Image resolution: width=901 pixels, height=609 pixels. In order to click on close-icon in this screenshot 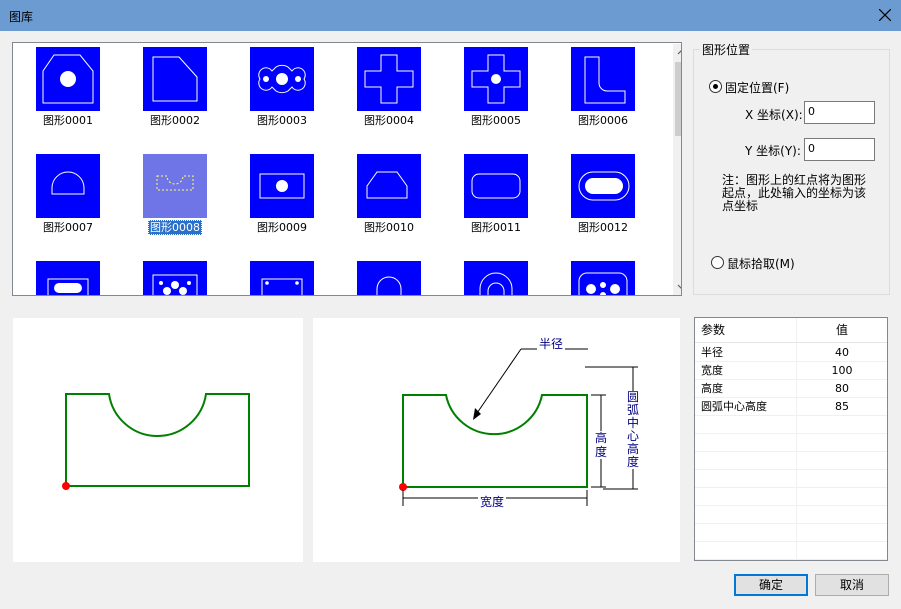, I will do `click(885, 15)`.